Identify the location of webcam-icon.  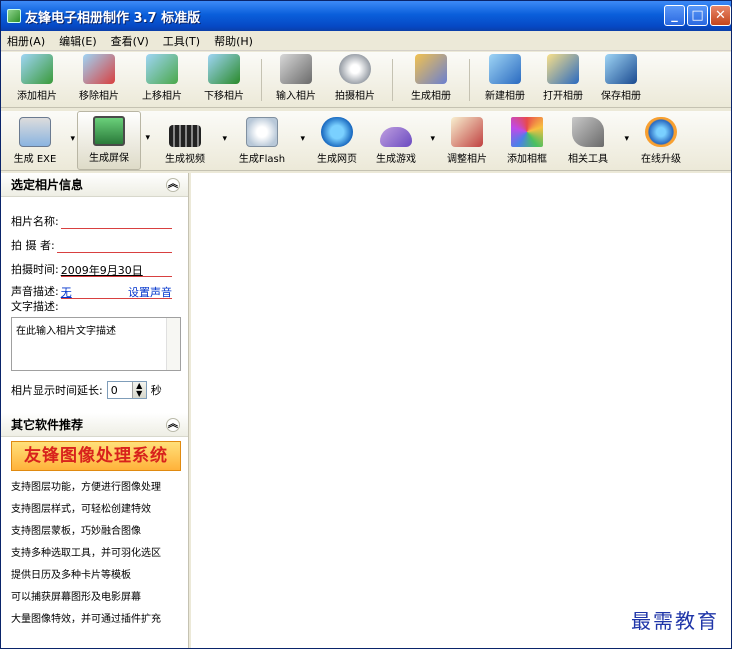
(355, 69).